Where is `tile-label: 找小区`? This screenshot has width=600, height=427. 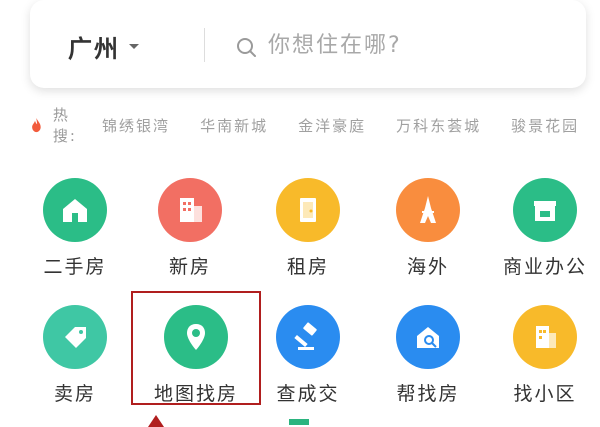
tile-label: 找小区 is located at coordinates (545, 394).